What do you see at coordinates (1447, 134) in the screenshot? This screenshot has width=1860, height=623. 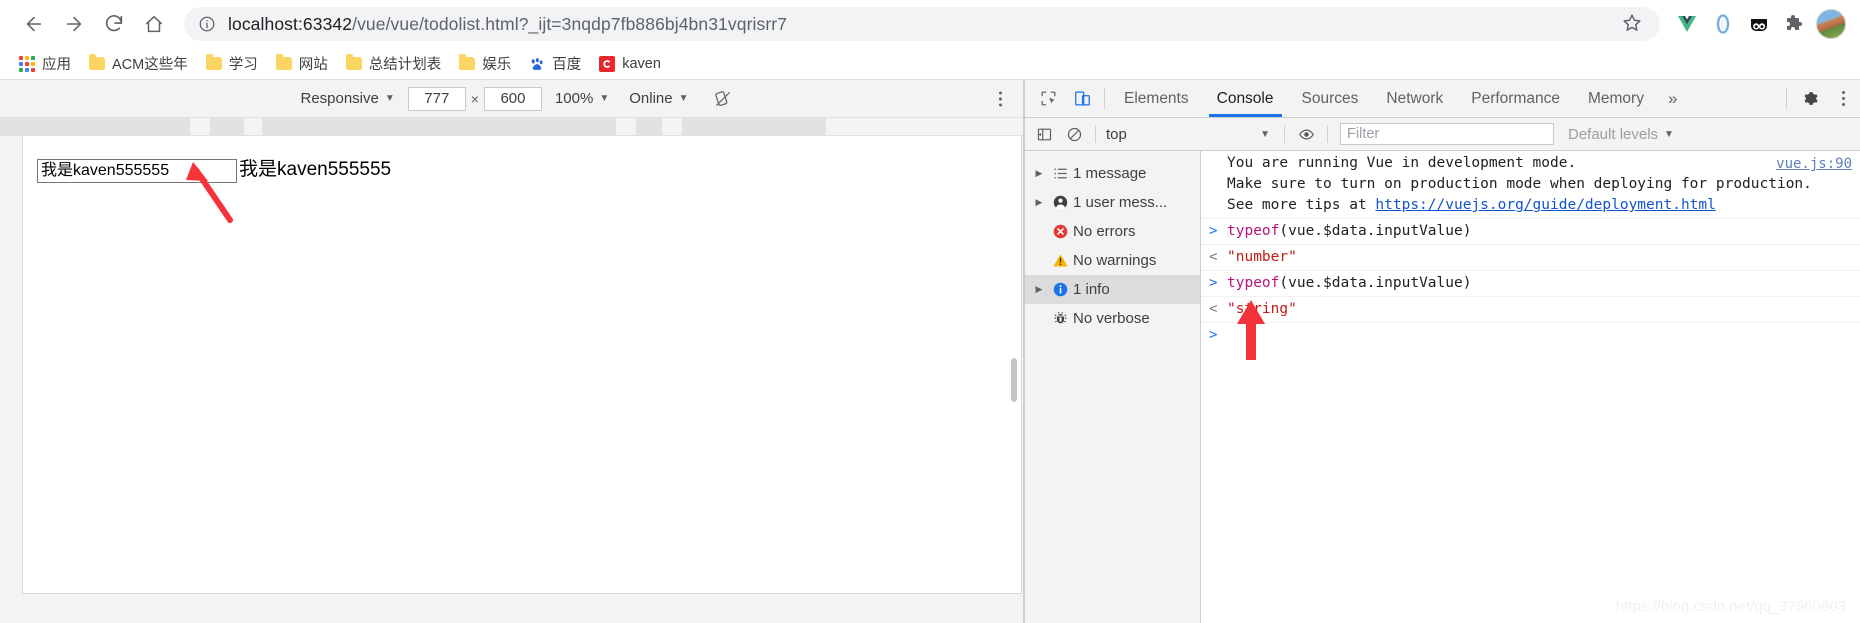 I see `console-filter-input: Filter` at bounding box center [1447, 134].